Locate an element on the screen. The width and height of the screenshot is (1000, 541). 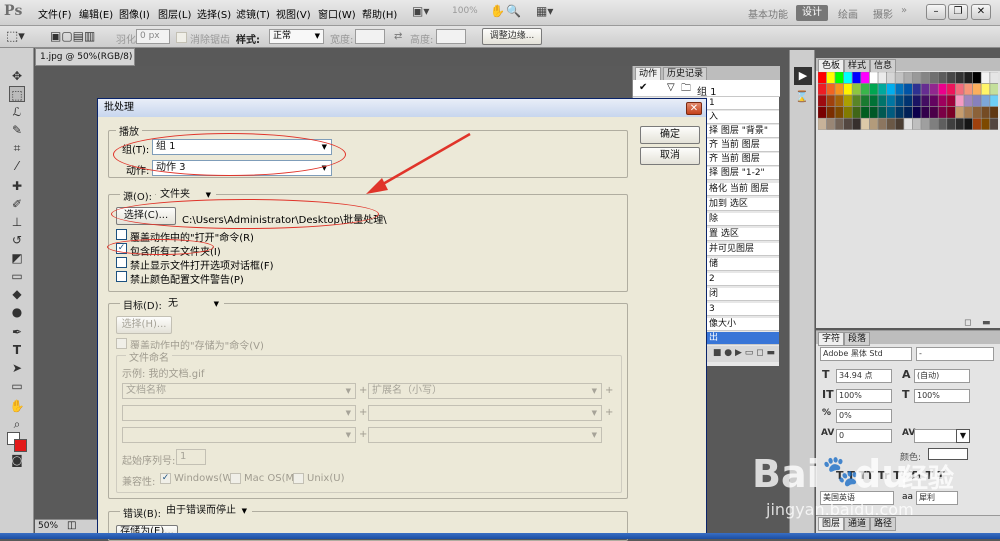
marquee-preset-icon: ⬚▾ is located at coordinates (15, 36).